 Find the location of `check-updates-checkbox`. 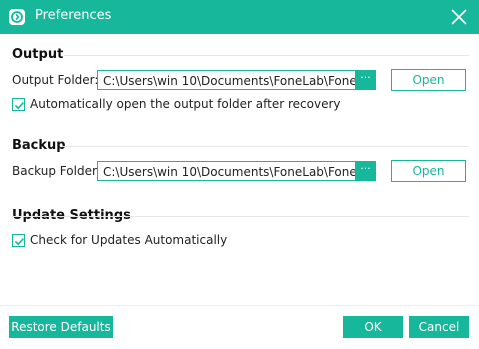

check-updates-checkbox is located at coordinates (18, 240).